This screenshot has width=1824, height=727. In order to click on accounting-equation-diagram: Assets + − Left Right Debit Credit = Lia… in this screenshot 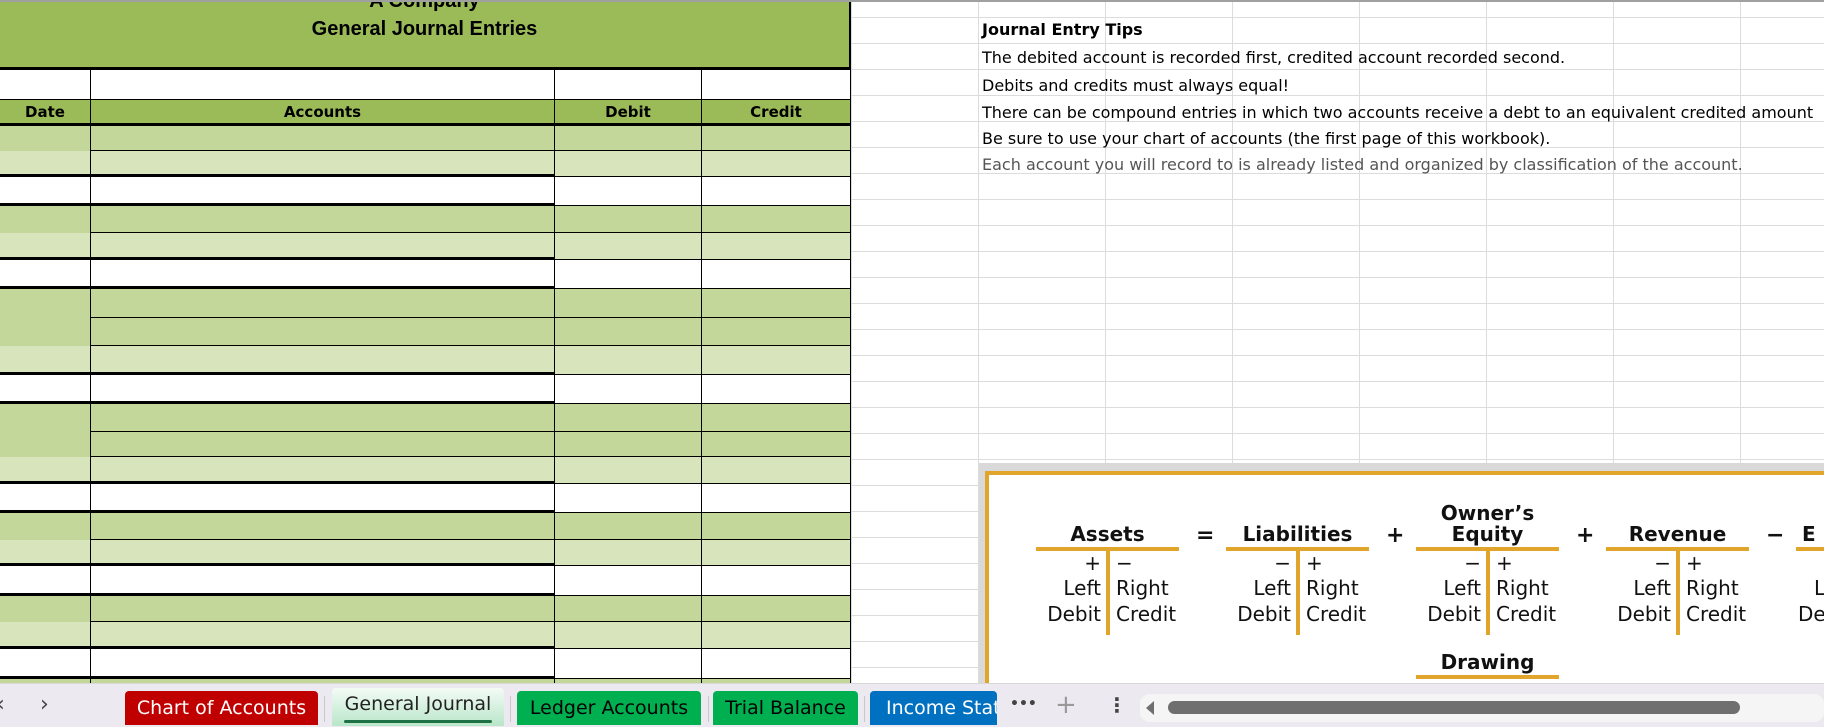, I will do `click(1401, 573)`.